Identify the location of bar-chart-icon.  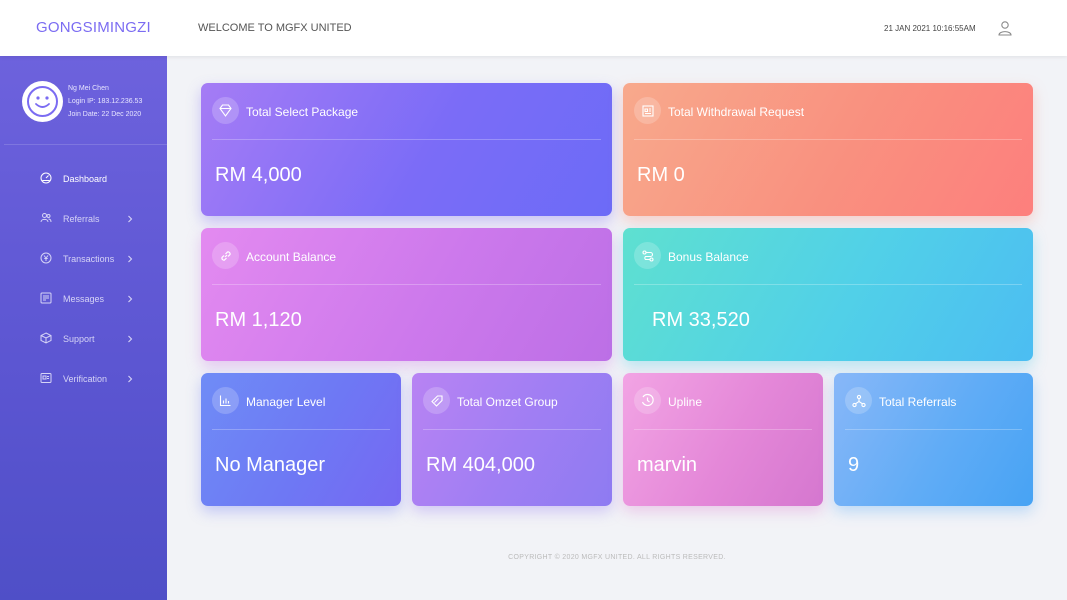
(225, 401).